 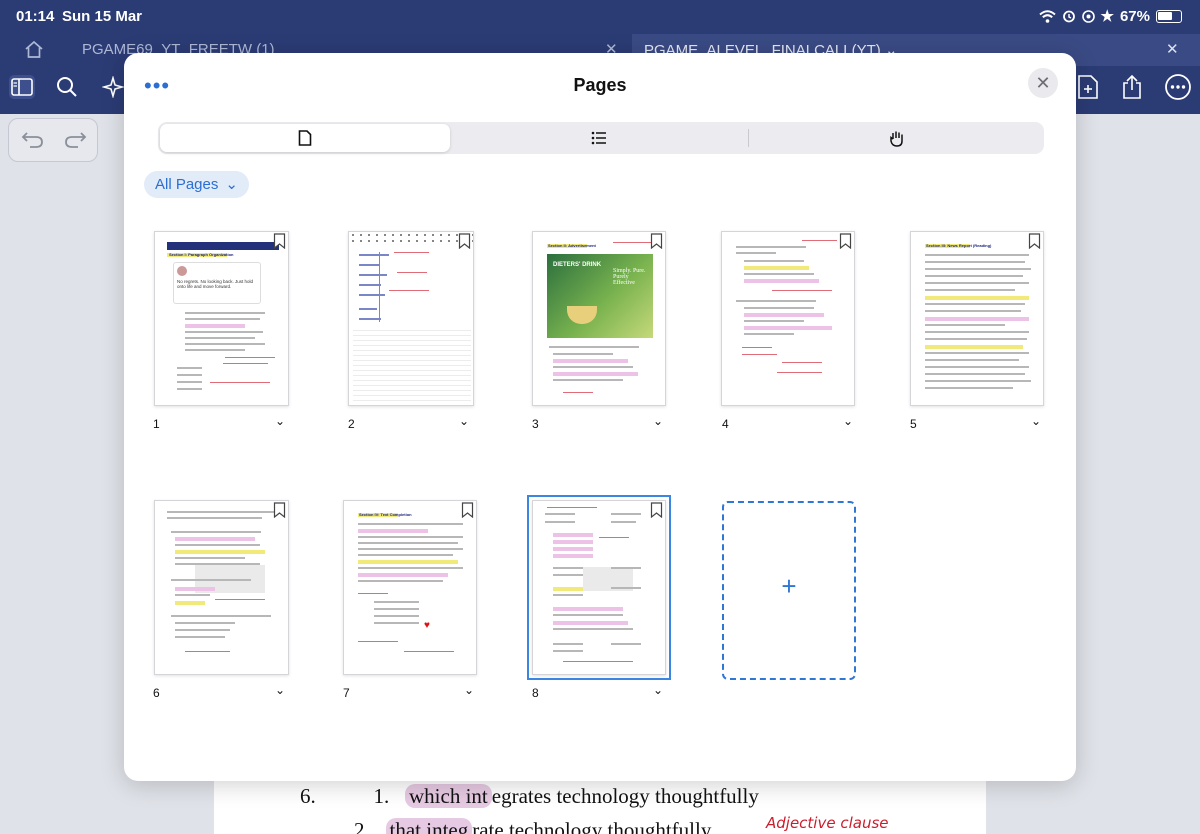 I want to click on segment-outline, so click(x=599, y=138).